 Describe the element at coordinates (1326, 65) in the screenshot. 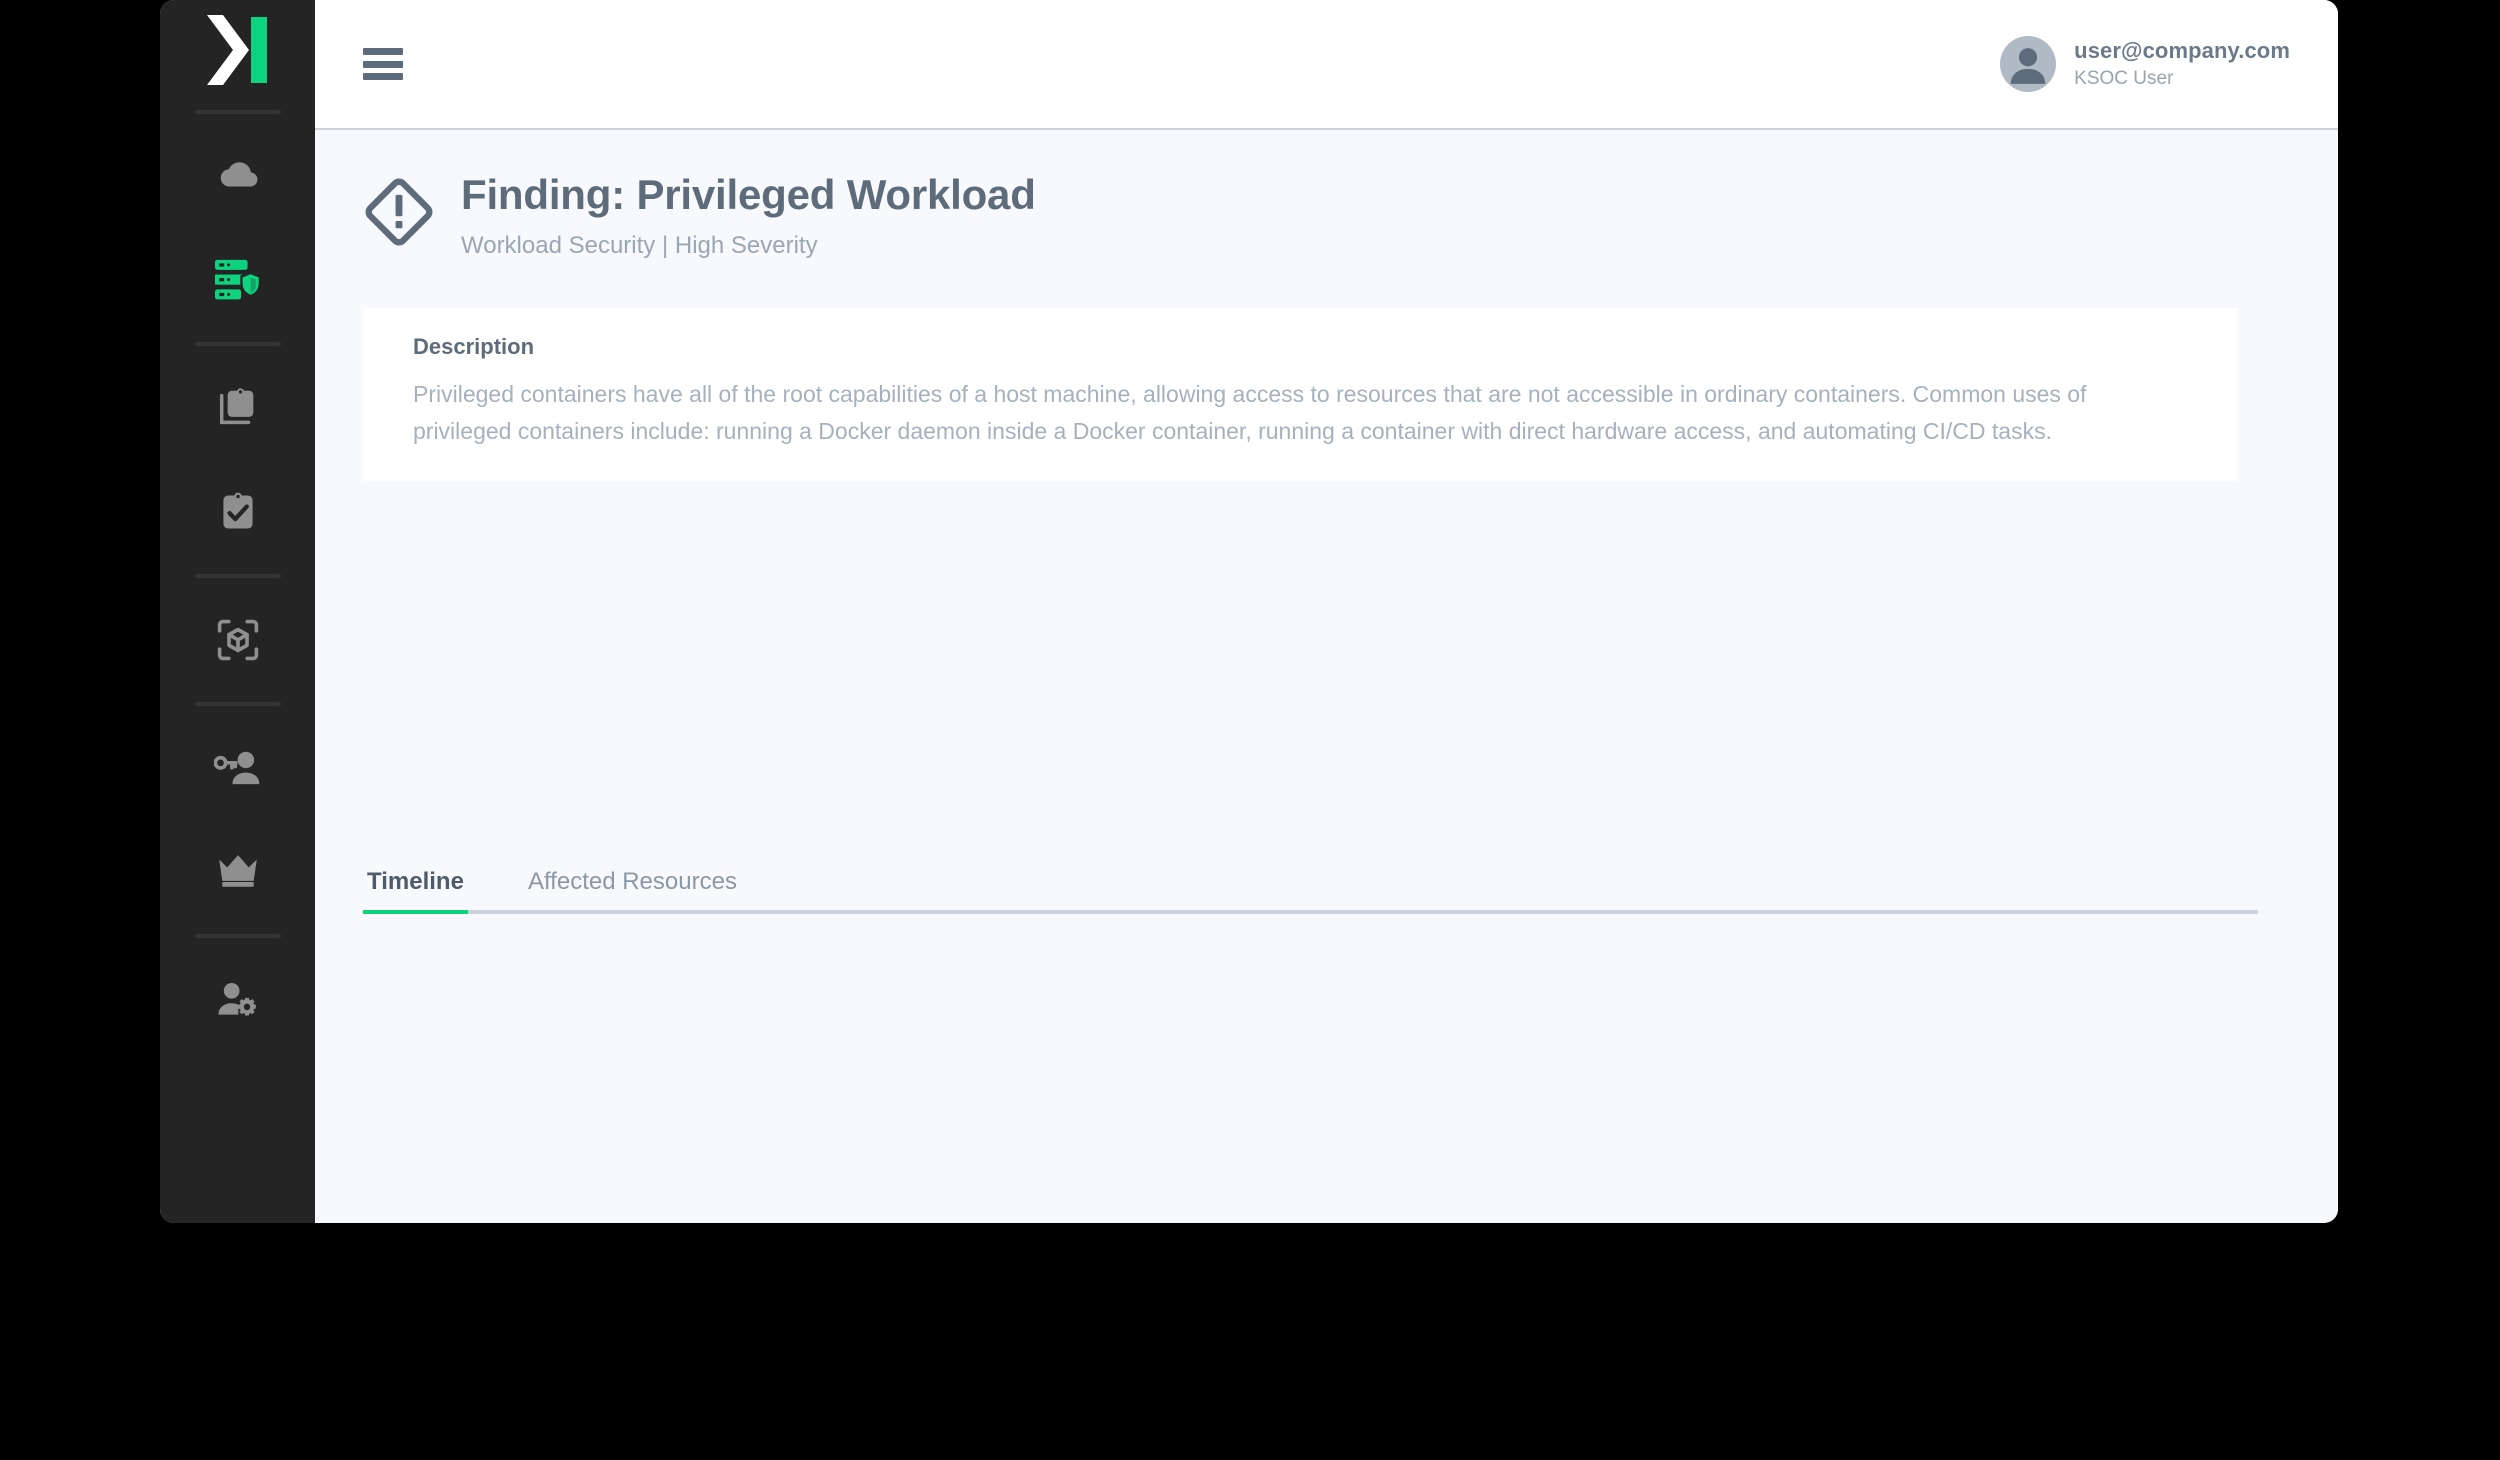

I see `top-bar: user@company.com KSOC User` at that location.